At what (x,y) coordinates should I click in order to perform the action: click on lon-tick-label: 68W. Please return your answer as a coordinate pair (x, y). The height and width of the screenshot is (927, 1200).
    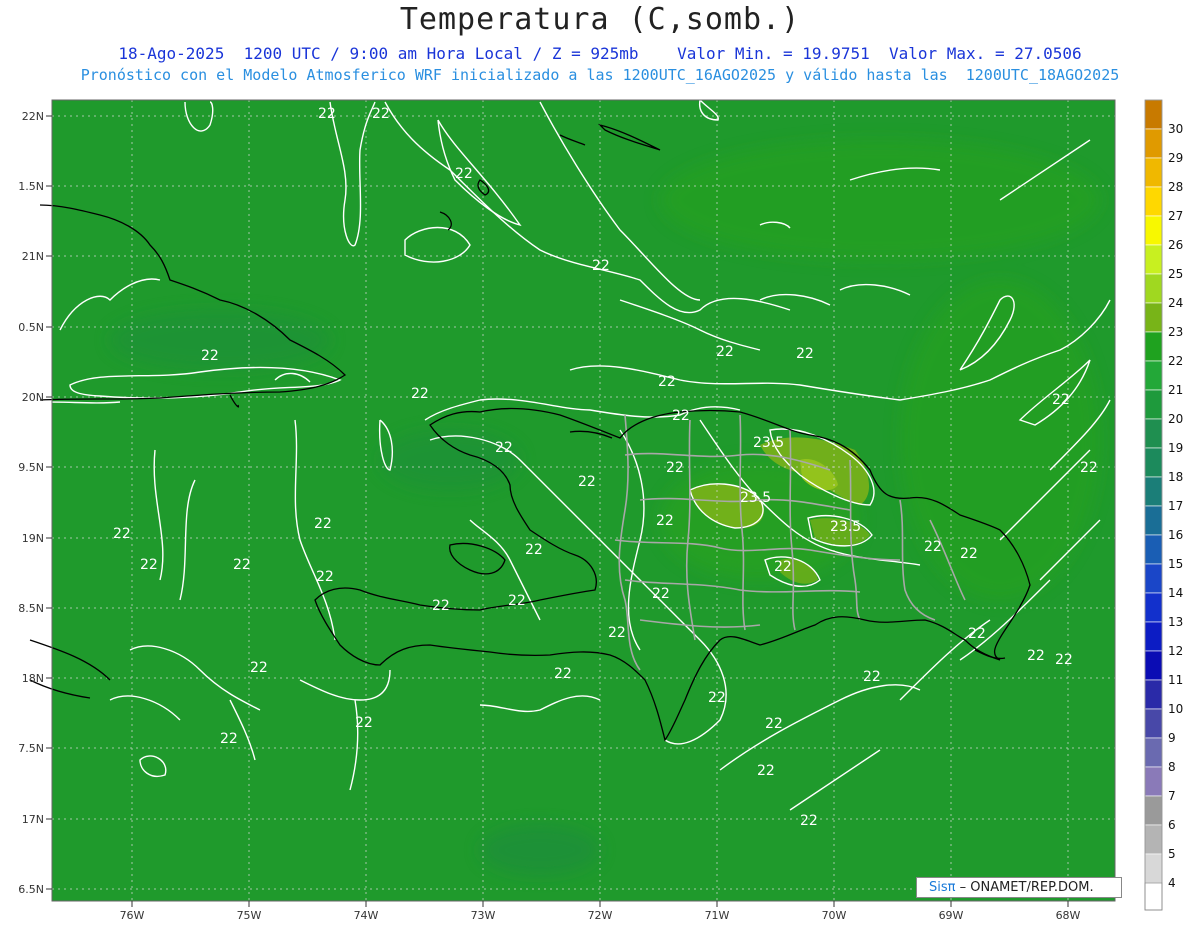
    Looking at the image, I should click on (1068, 915).